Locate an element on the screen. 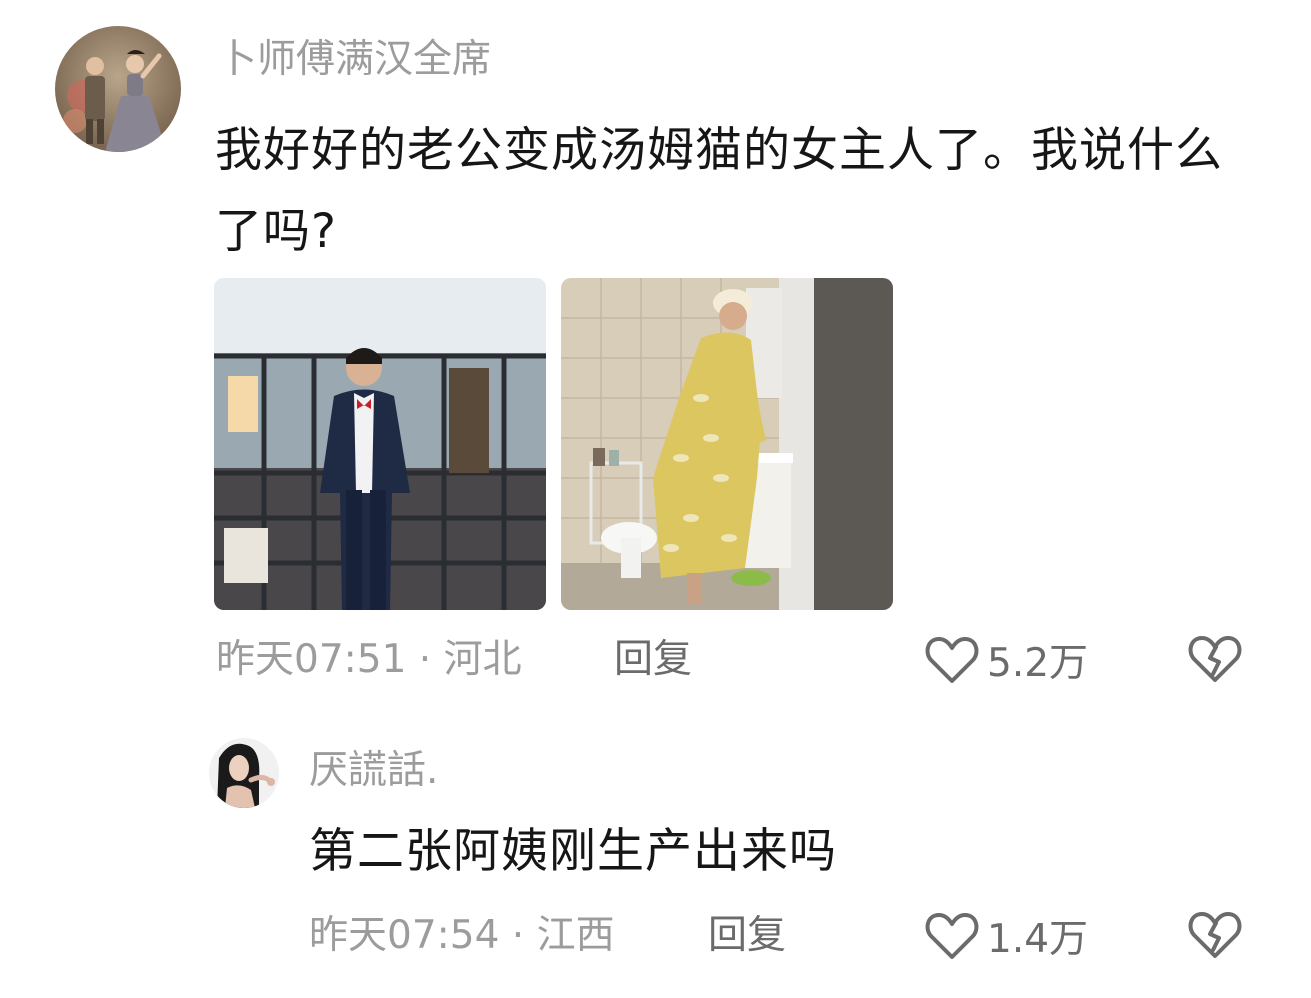 The height and width of the screenshot is (998, 1311). comment-like-button: 5.2万 is located at coordinates (1006, 660).